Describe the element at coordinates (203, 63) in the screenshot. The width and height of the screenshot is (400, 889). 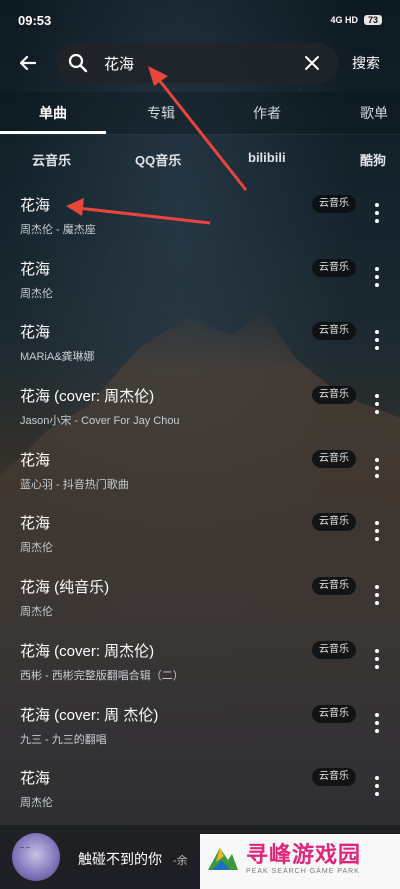
I see `search-input` at that location.